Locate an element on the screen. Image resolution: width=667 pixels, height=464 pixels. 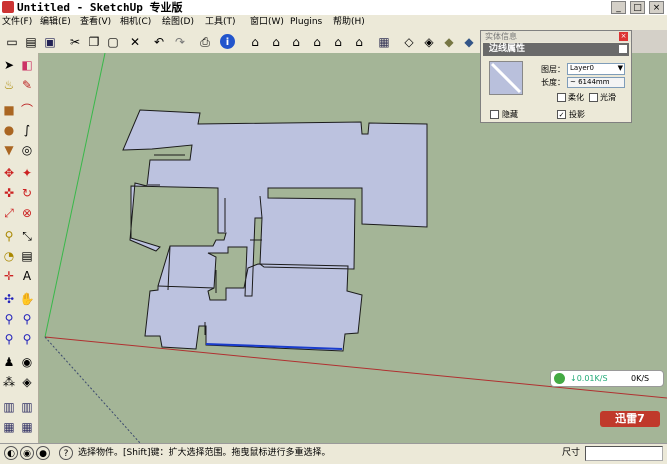
follow-me-icon: ✦ is located at coordinates (27, 173).